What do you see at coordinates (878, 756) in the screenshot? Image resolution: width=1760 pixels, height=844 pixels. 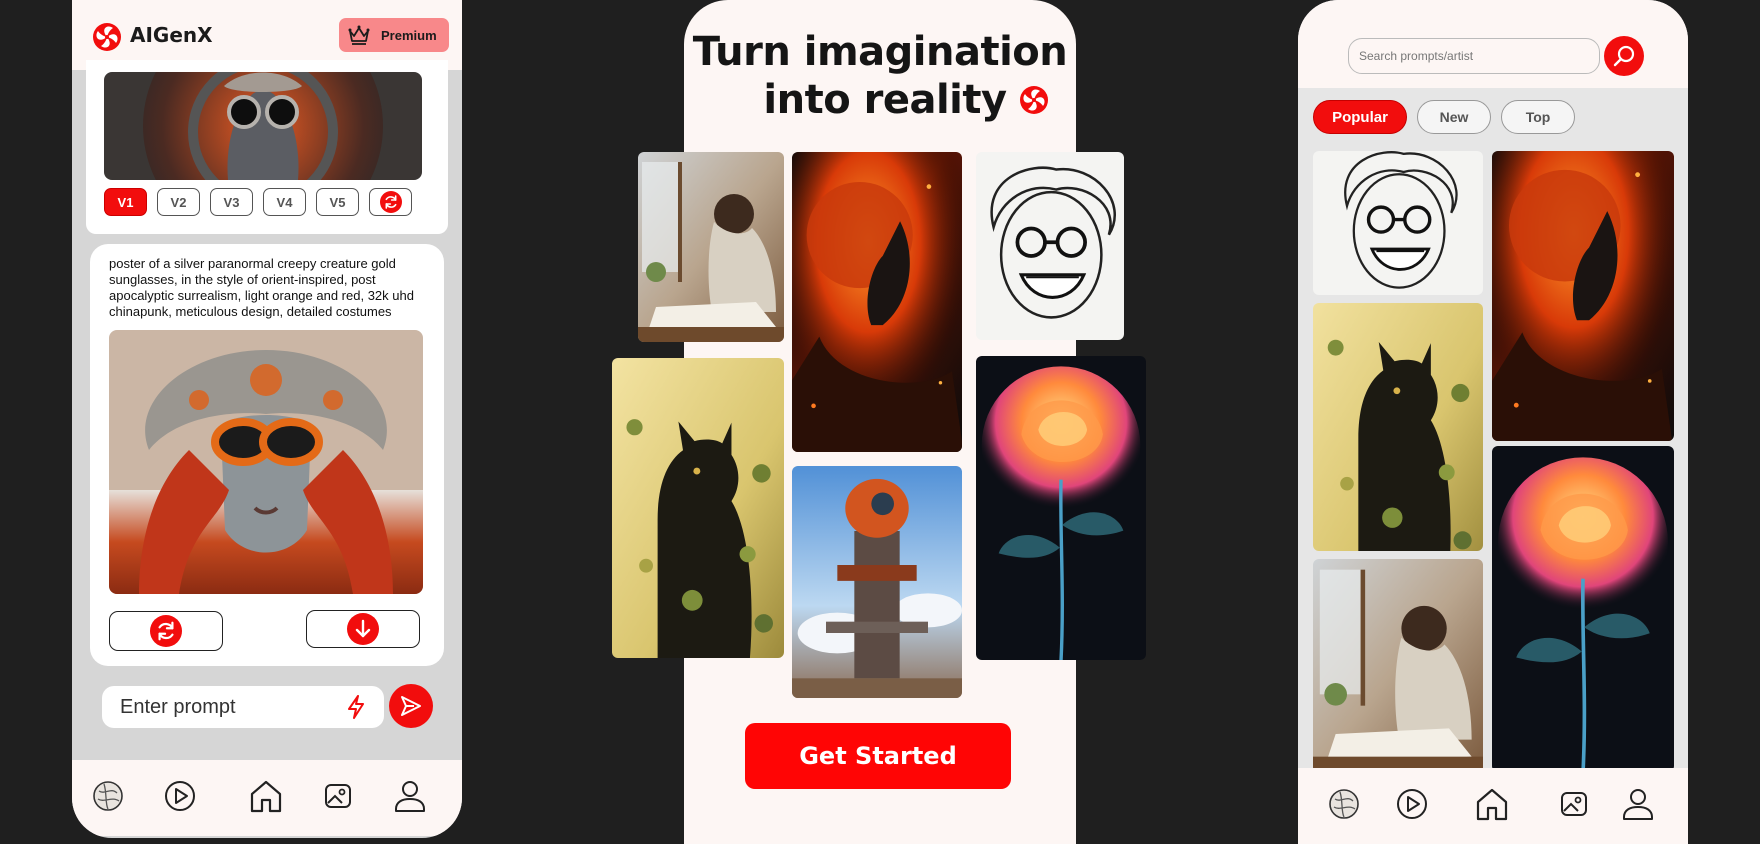 I see `get-started-button: Get Started` at bounding box center [878, 756].